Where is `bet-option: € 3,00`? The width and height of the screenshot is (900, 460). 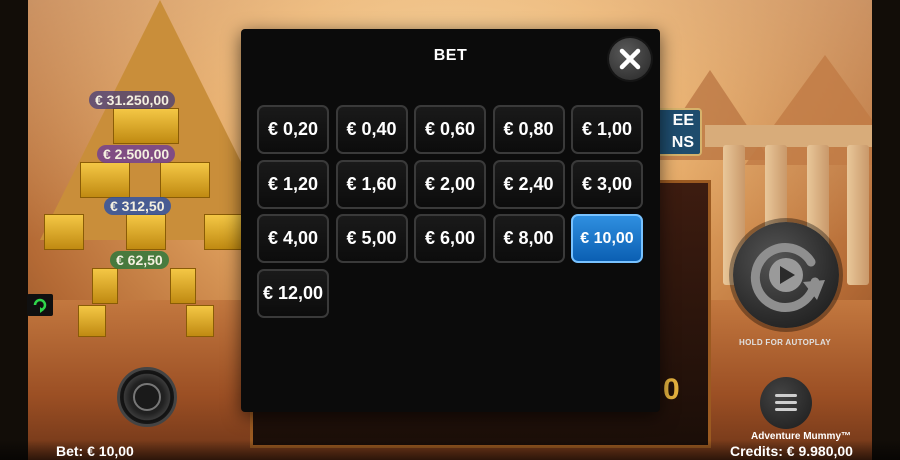
bet-option: € 3,00 is located at coordinates (607, 184).